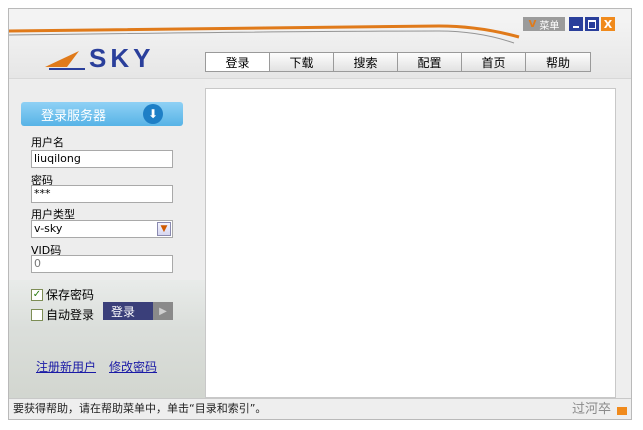  Describe the element at coordinates (37, 314) in the screenshot. I see `auto-login-checkbox` at that location.